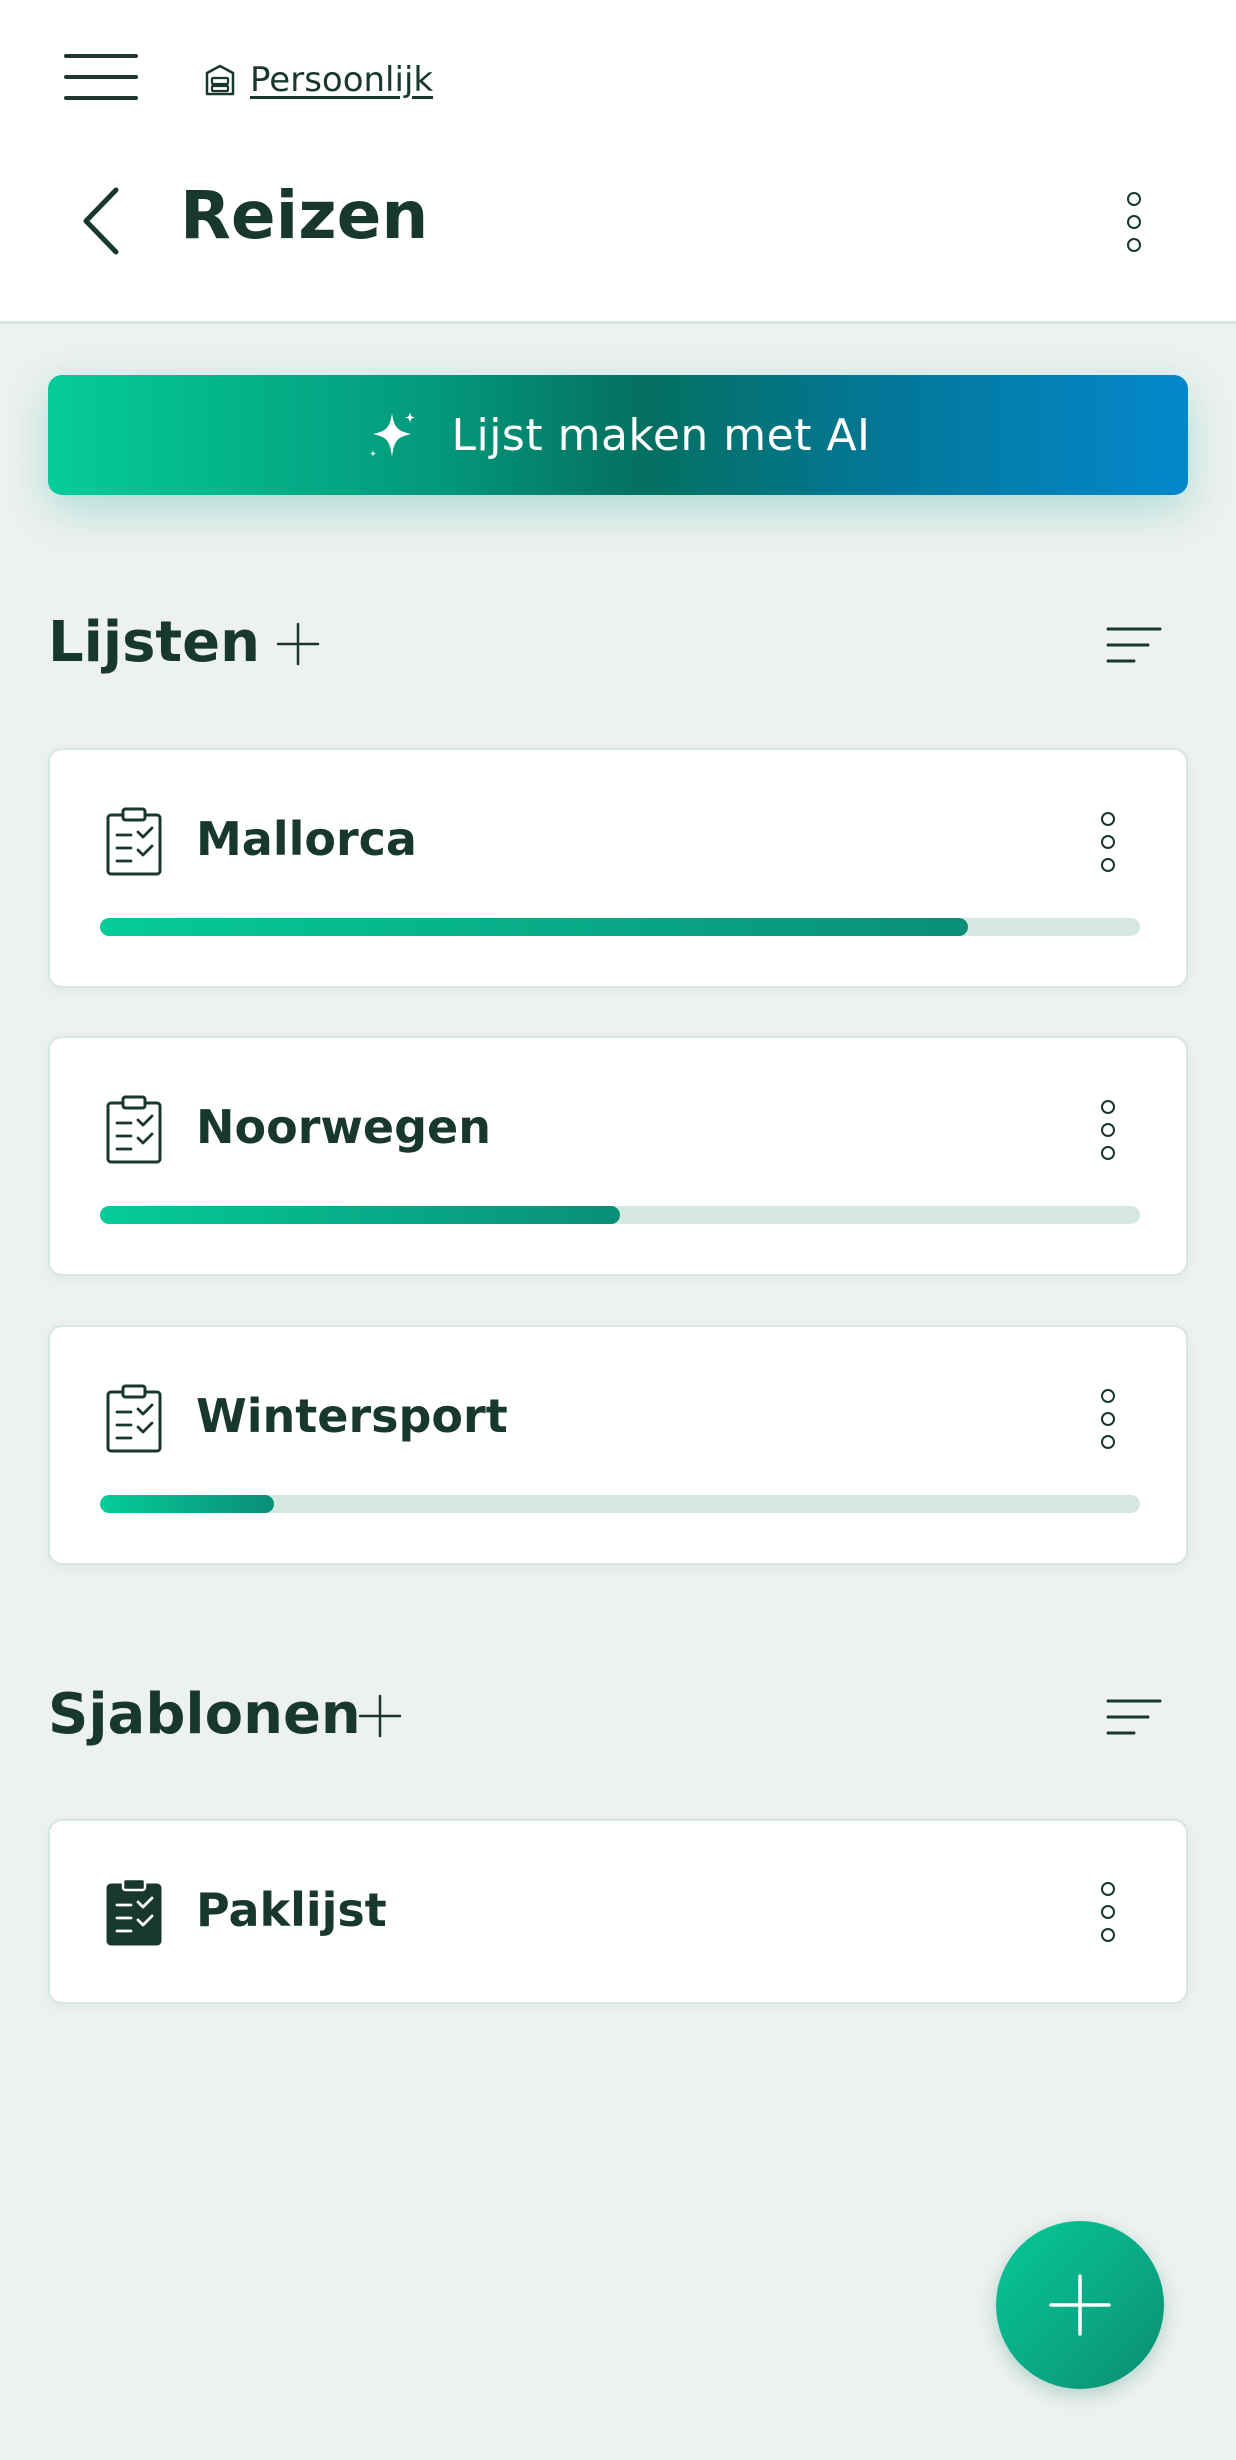 Image resolution: width=1236 pixels, height=2460 pixels. I want to click on sort-lists-icon, so click(1134, 645).